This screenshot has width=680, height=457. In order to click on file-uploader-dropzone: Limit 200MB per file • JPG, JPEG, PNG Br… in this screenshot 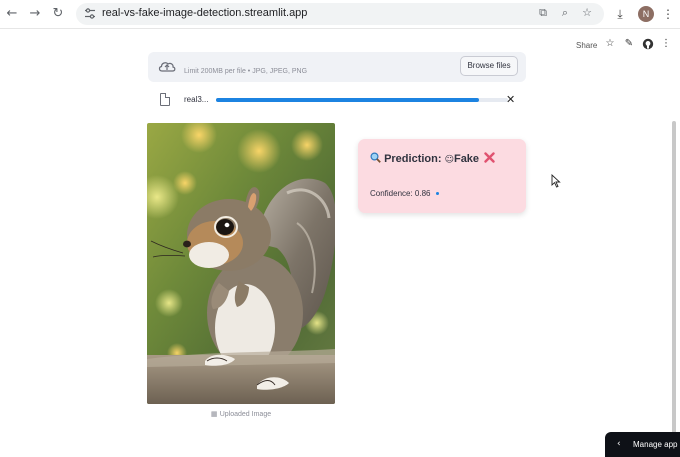, I will do `click(337, 67)`.